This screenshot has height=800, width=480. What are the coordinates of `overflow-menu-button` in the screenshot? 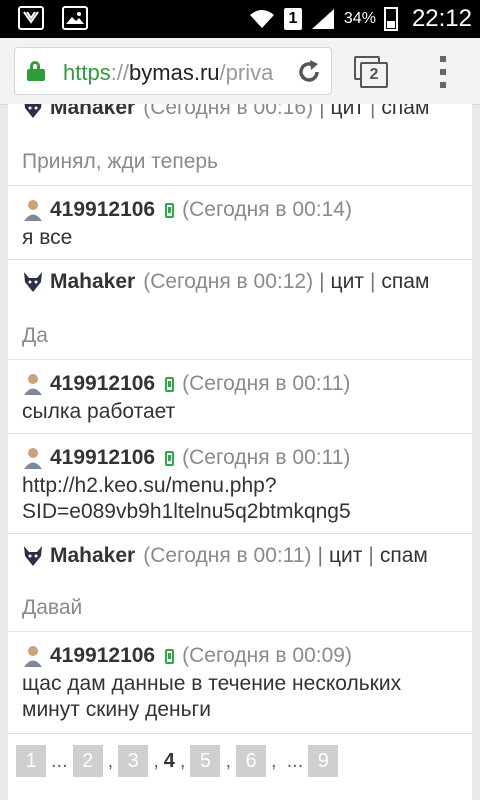 It's located at (443, 72).